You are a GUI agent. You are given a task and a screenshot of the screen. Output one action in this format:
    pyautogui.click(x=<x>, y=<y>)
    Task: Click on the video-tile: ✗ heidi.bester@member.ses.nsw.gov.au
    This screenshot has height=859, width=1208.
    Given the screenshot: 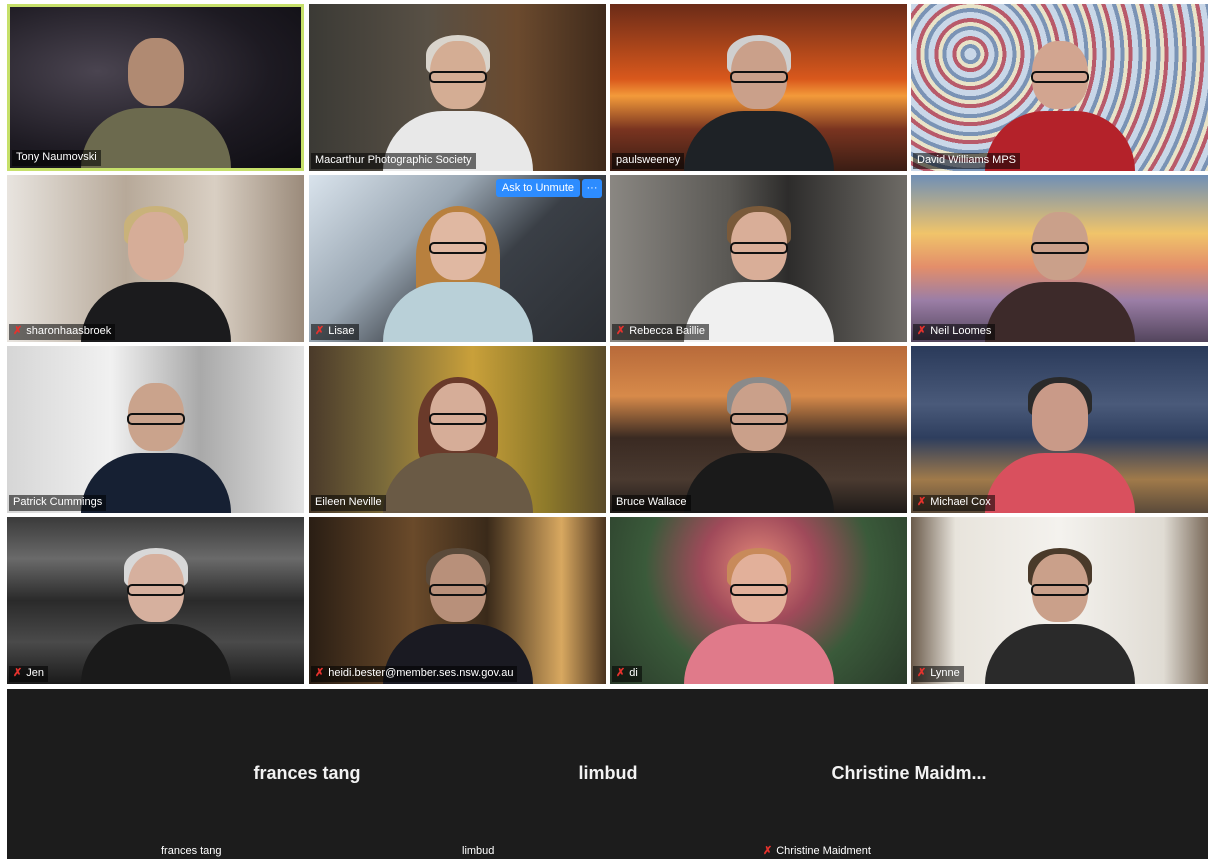 What is the action you would take?
    pyautogui.click(x=457, y=600)
    